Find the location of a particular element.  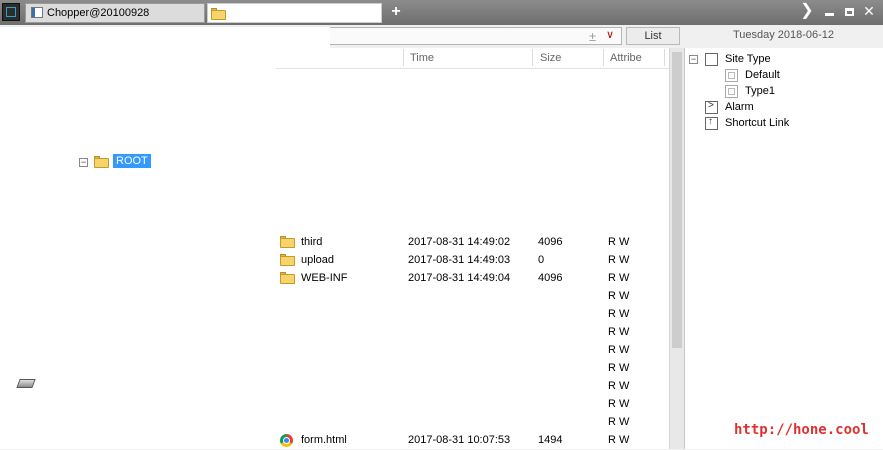

chevron-right-icon: ❯ is located at coordinates (807, 11).